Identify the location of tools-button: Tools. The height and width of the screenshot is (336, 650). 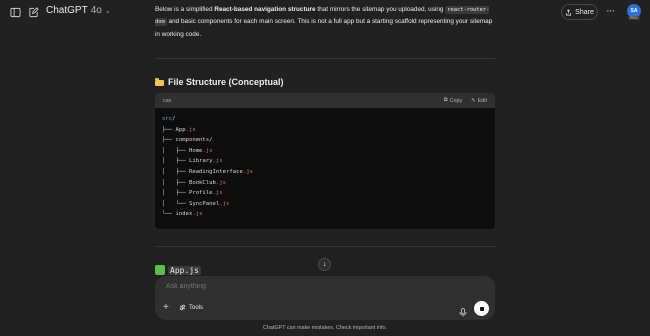
(191, 307).